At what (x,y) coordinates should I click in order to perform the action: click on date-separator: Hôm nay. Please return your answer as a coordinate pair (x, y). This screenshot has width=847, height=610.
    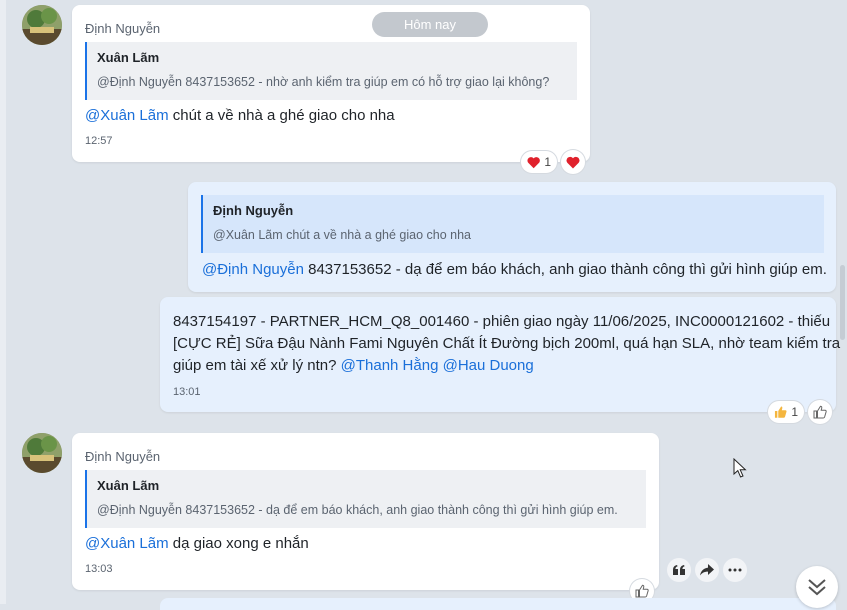
    Looking at the image, I should click on (430, 24).